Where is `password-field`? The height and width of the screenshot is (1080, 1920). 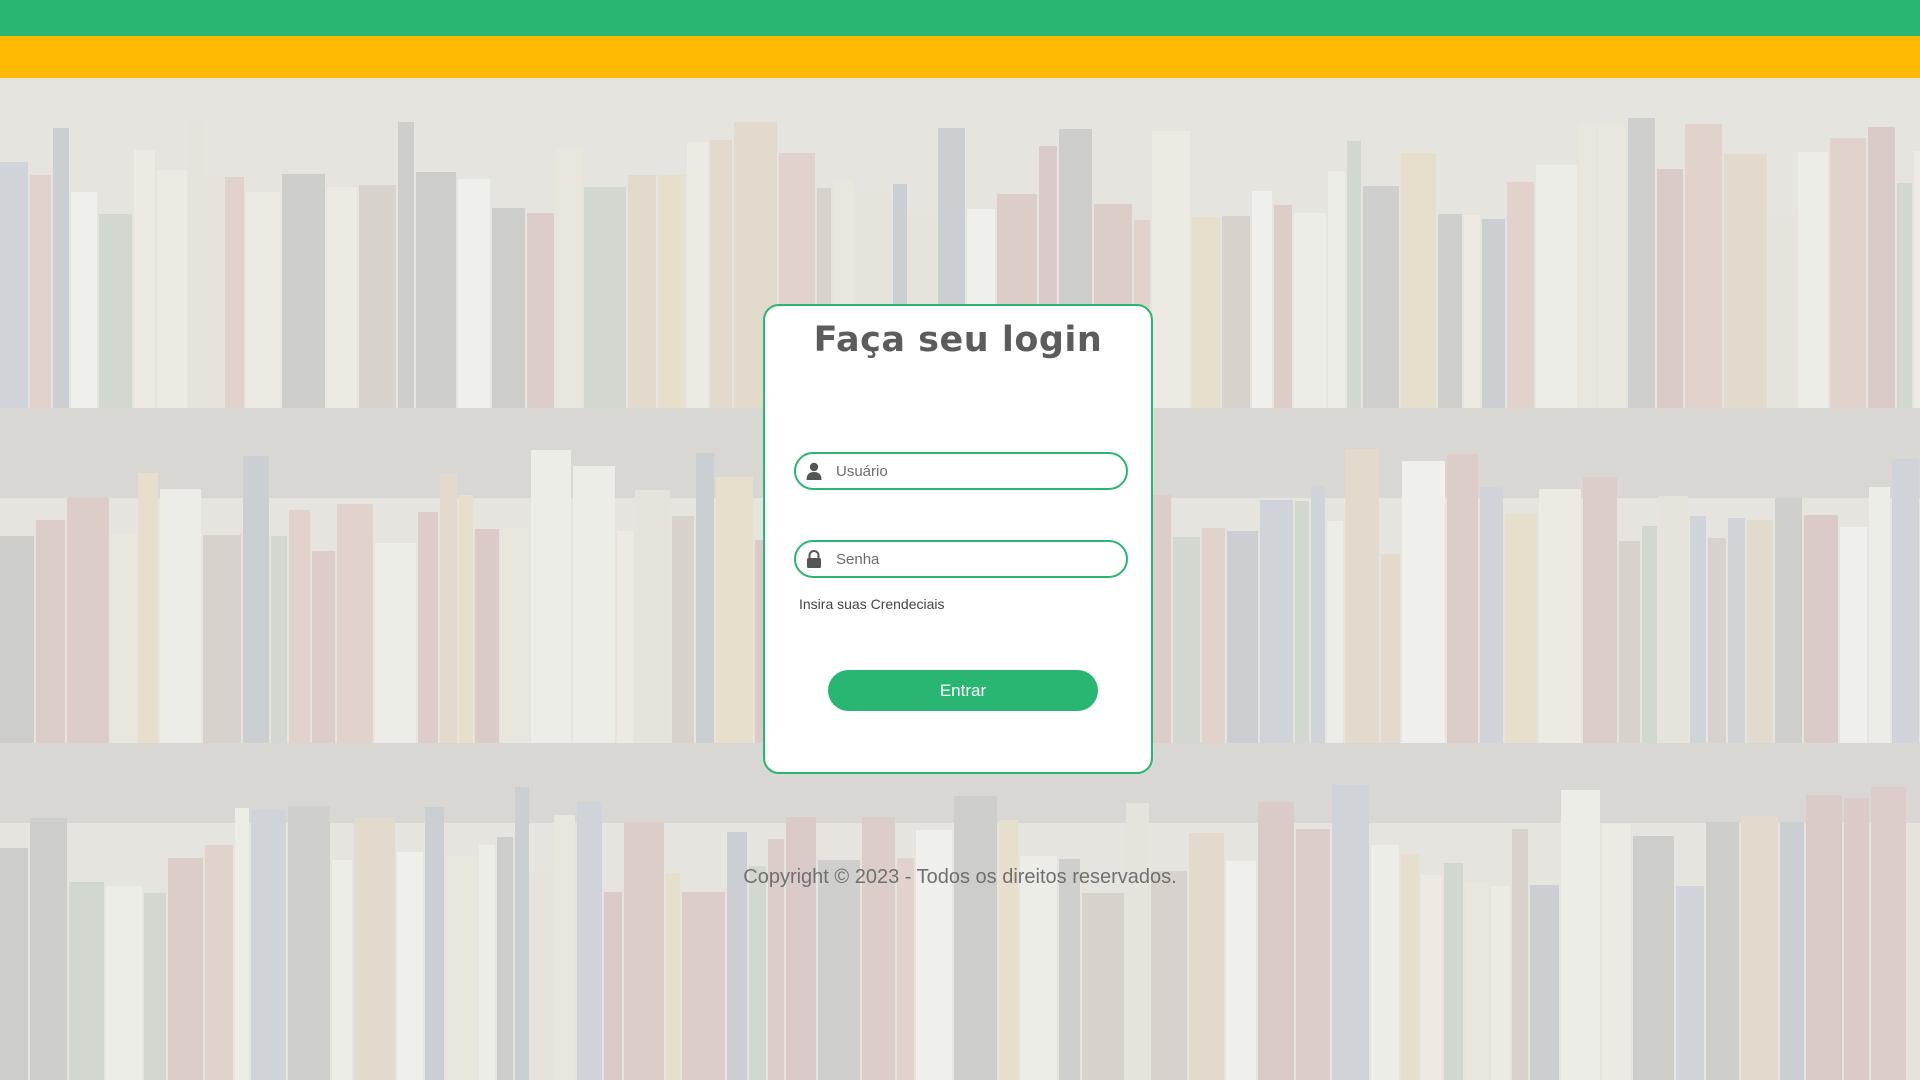
password-field is located at coordinates (961, 559).